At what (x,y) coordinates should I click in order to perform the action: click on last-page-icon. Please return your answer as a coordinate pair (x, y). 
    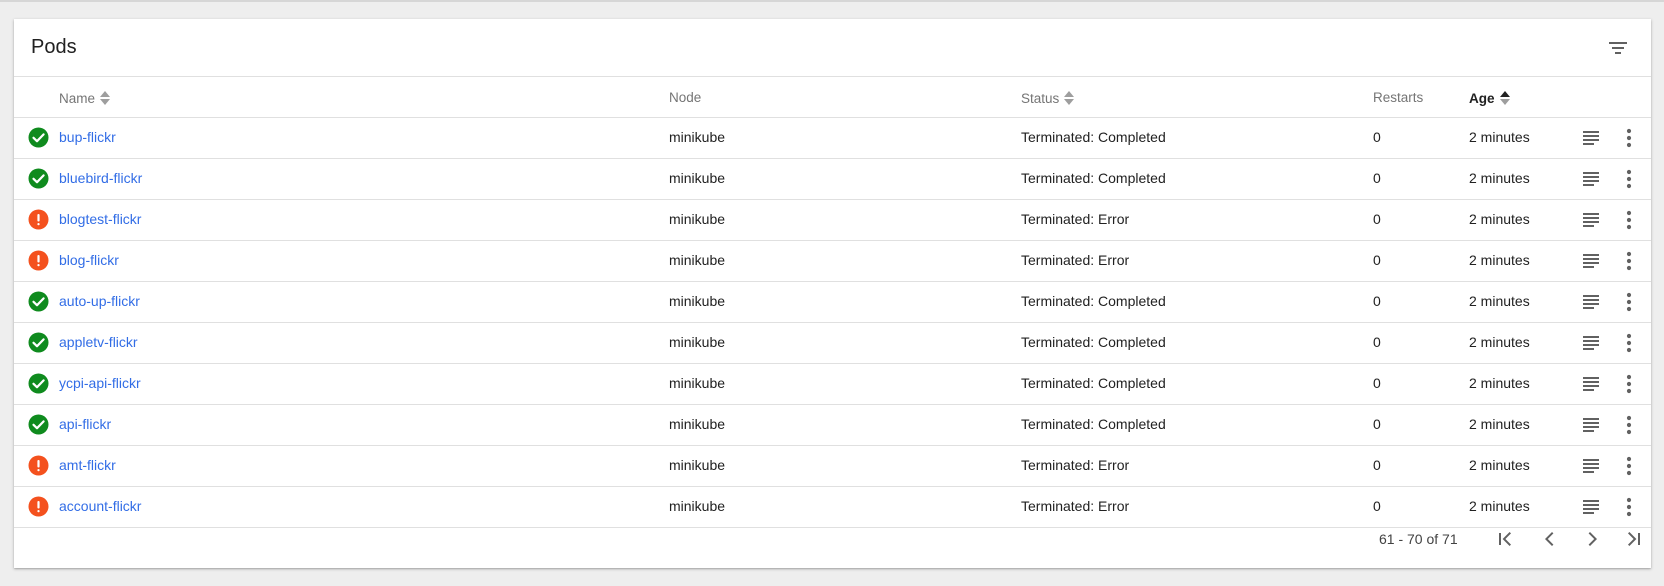
    Looking at the image, I should click on (1634, 539).